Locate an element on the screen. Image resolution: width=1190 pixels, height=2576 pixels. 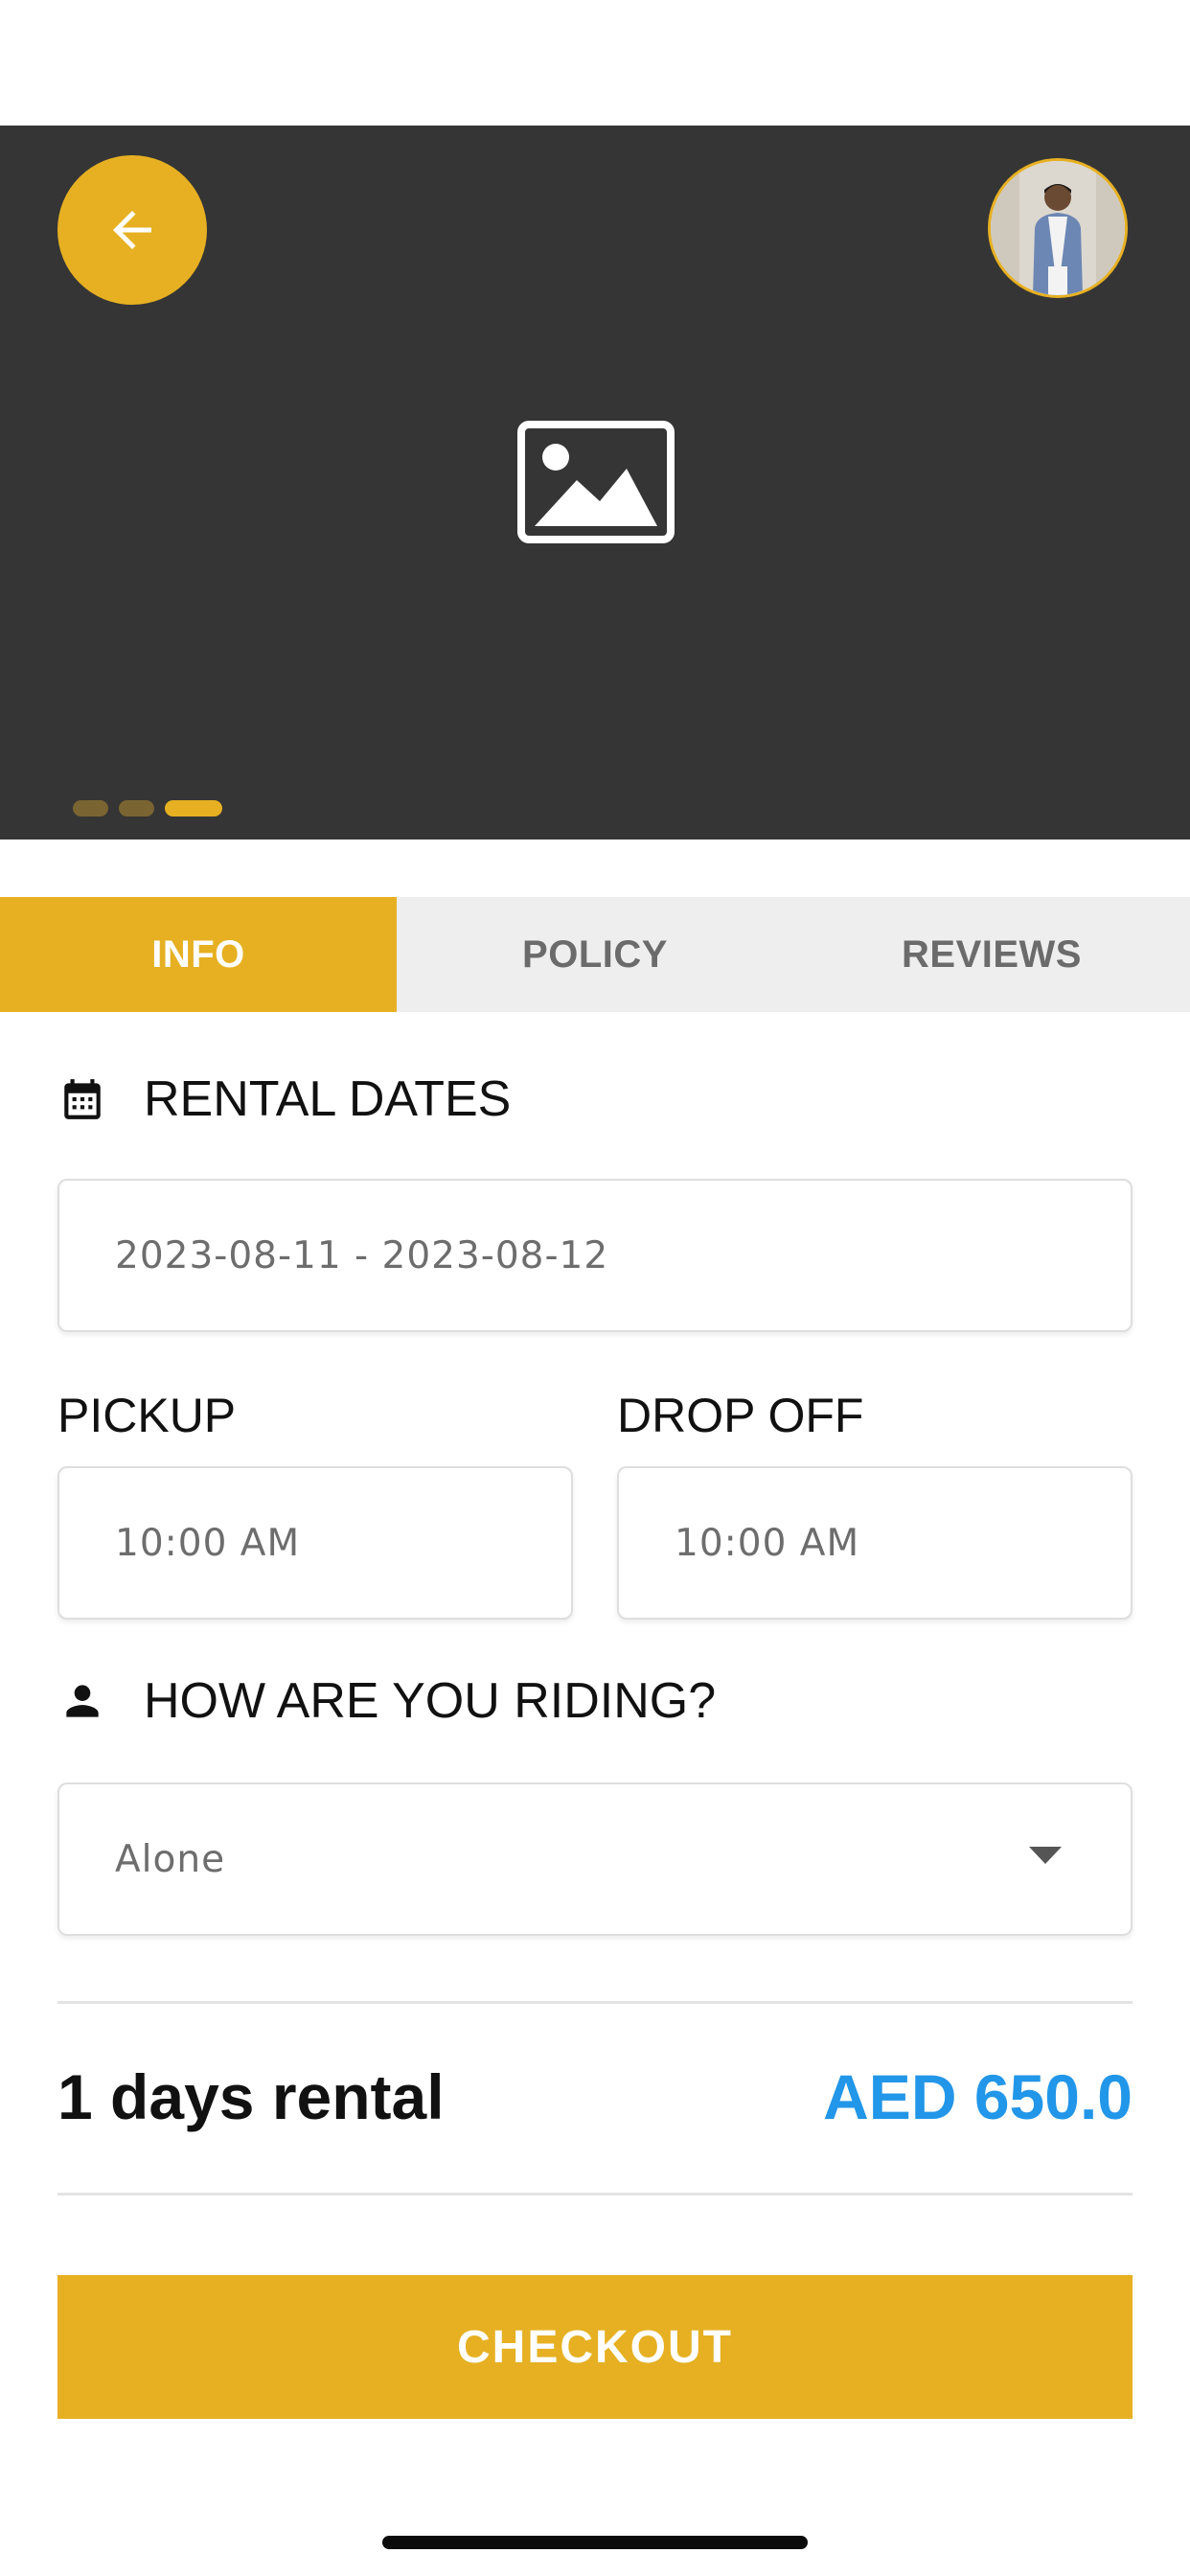
home-indicator is located at coordinates (595, 2542).